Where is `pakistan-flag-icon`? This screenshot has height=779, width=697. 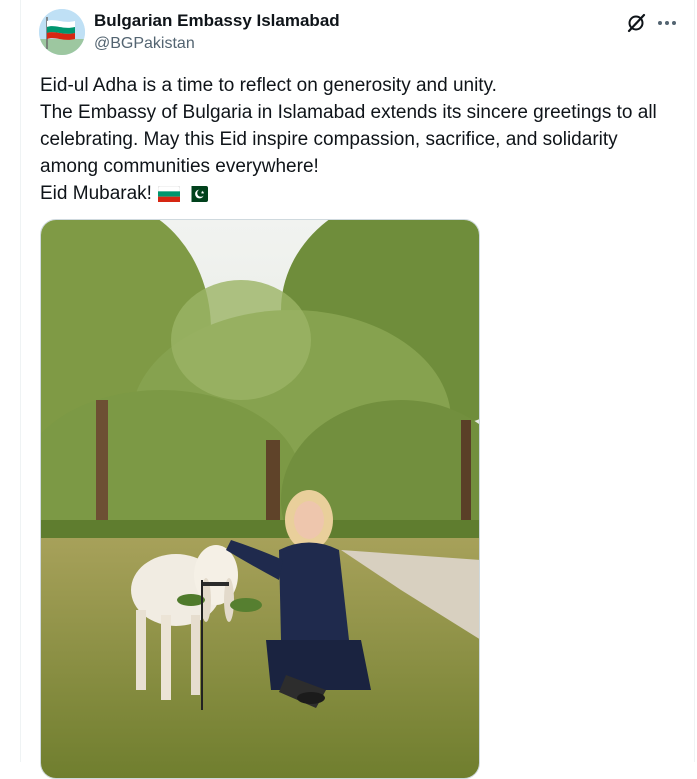 pakistan-flag-icon is located at coordinates (196, 194).